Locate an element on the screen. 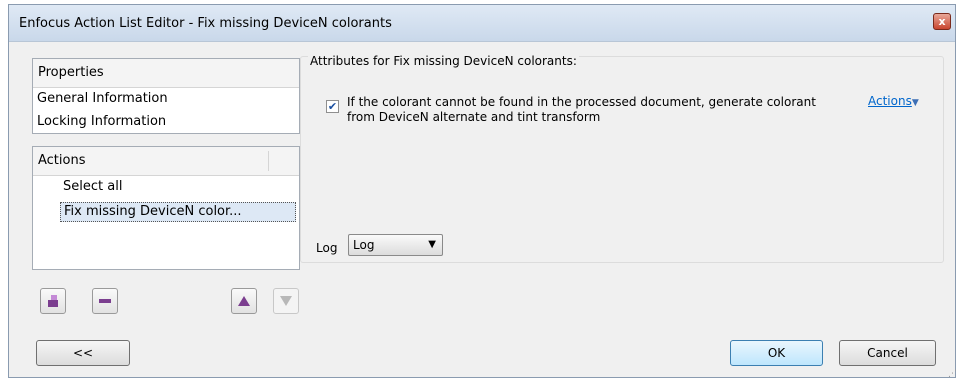 Image resolution: width=960 pixels, height=381 pixels. log-select: Log ▼ is located at coordinates (395, 245).